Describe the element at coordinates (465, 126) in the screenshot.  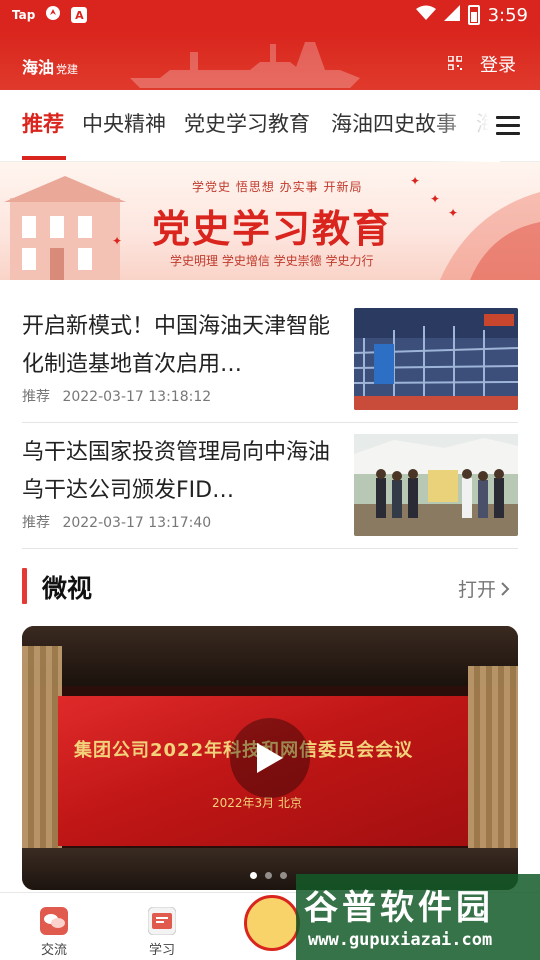
I see `tab-fade` at that location.